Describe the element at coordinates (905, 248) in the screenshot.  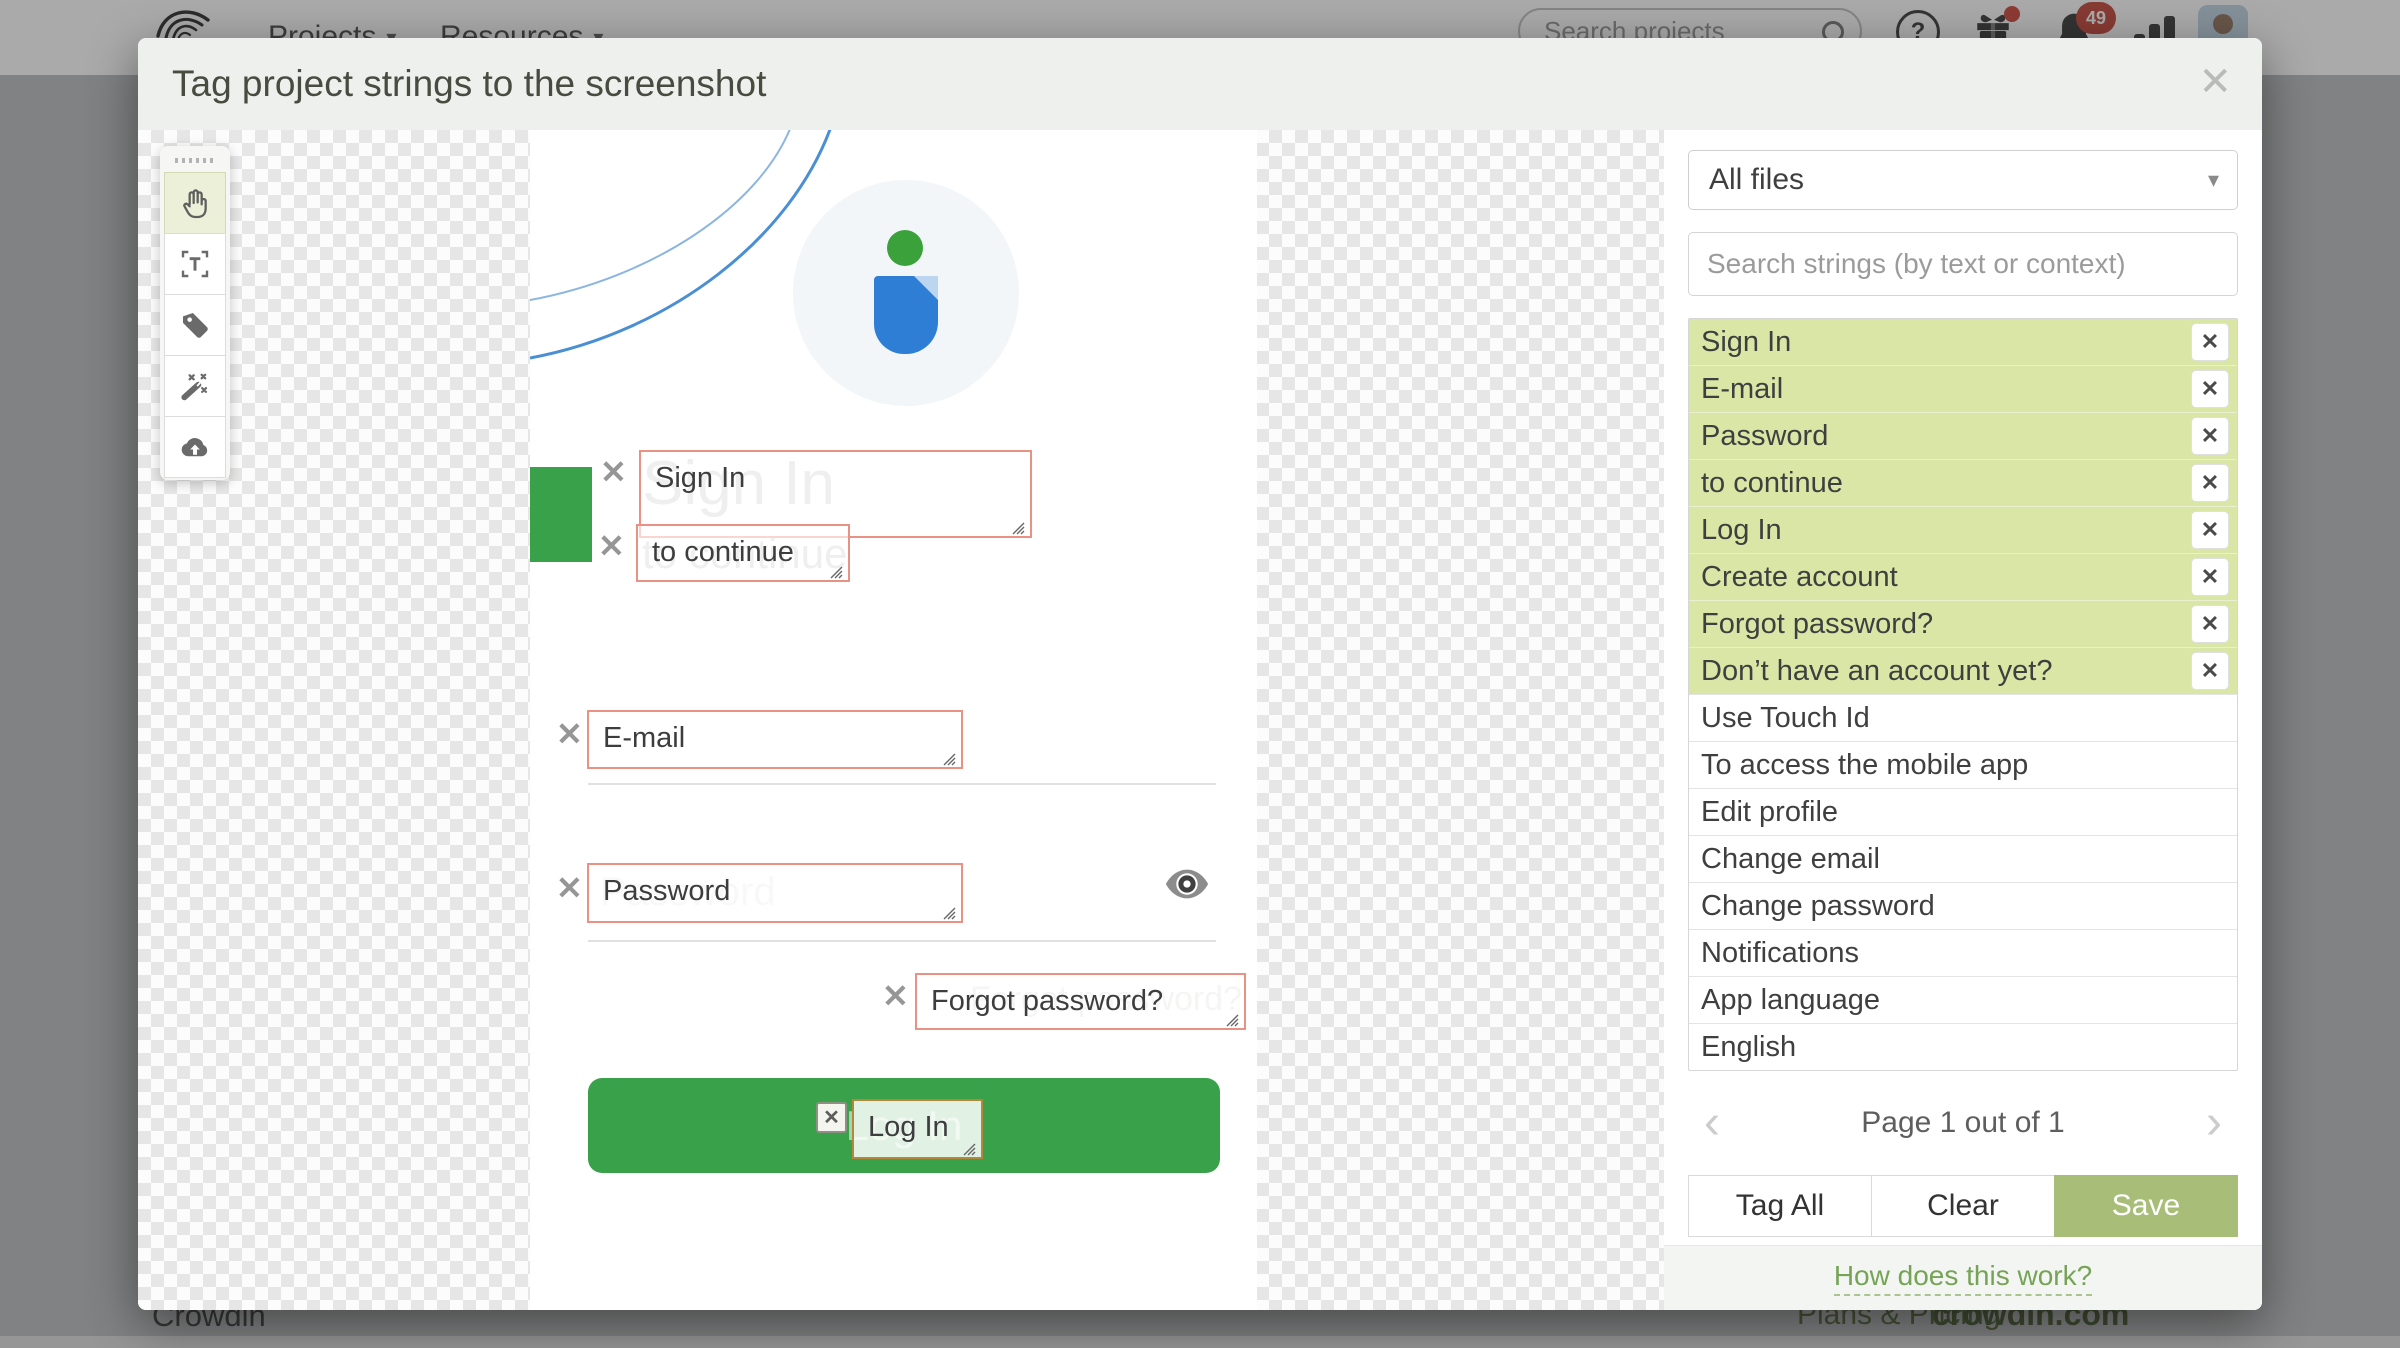
I see `app-logo-dot` at that location.